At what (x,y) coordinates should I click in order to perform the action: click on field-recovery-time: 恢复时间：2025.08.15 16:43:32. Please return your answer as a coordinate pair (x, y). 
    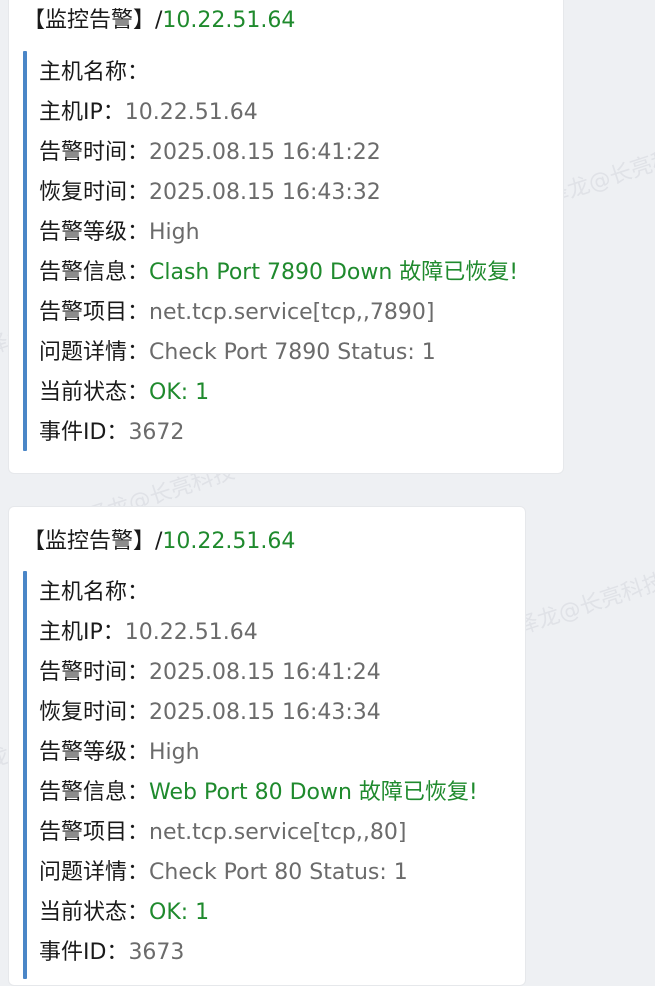
    Looking at the image, I should click on (278, 193).